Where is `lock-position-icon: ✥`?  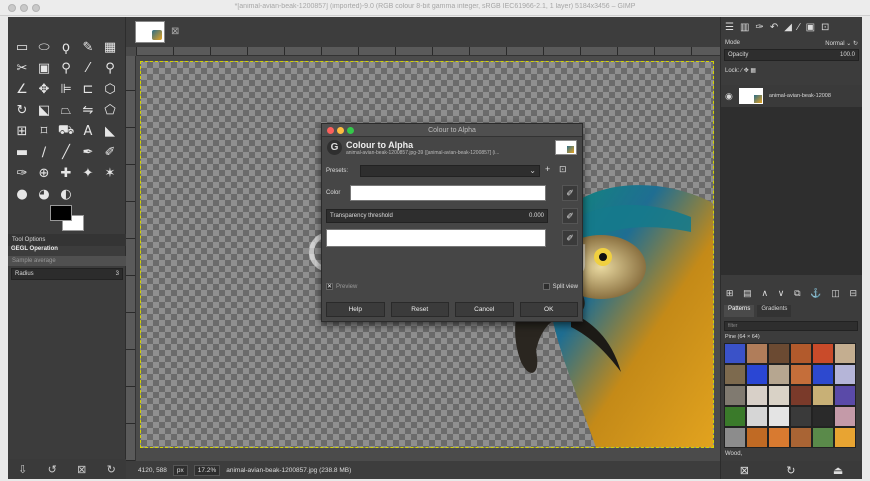
lock-position-icon: ✥ is located at coordinates (746, 71).